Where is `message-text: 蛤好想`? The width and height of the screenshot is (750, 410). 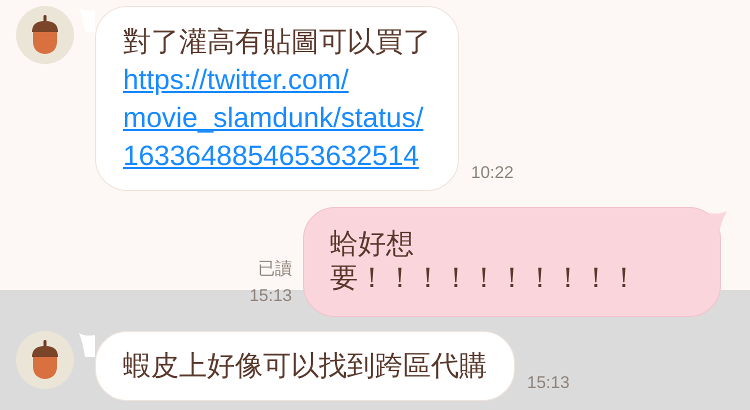 message-text: 蛤好想 is located at coordinates (372, 244).